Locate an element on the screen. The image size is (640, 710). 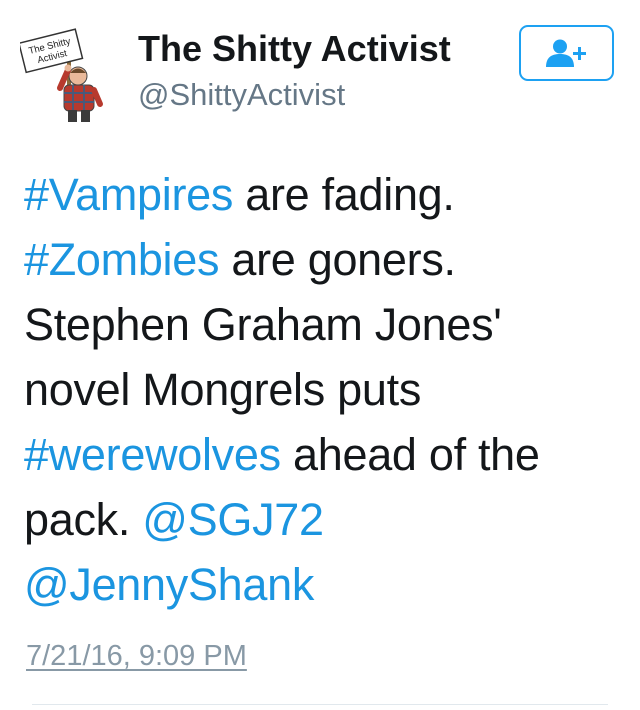
follow-button is located at coordinates (566, 53).